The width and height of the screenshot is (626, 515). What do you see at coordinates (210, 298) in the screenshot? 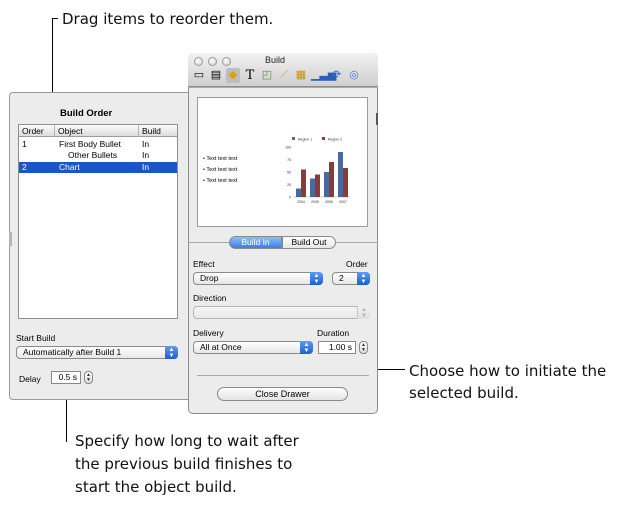
I see `direction-label: Direction` at bounding box center [210, 298].